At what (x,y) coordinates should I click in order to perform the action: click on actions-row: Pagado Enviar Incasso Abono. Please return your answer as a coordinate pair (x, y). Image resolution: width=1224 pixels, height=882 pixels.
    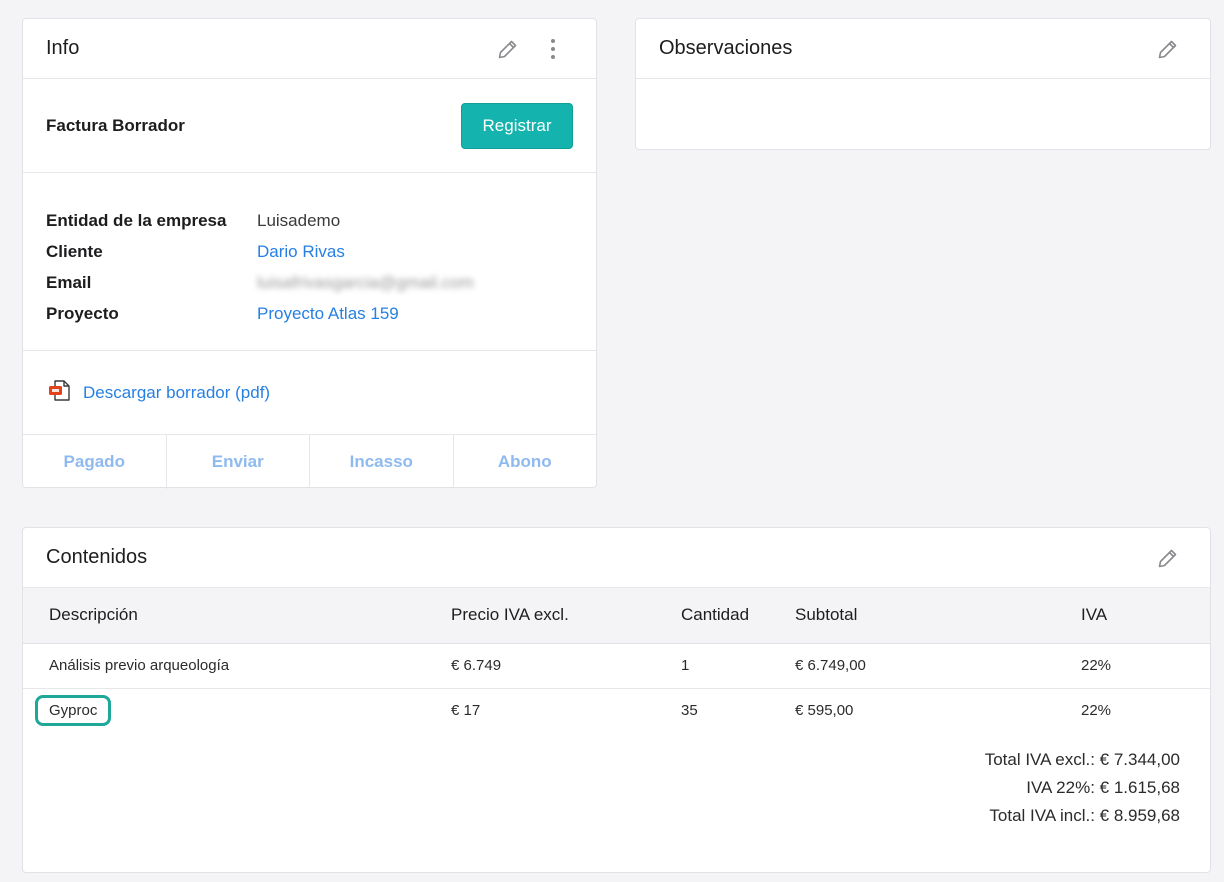
    Looking at the image, I should click on (309, 462).